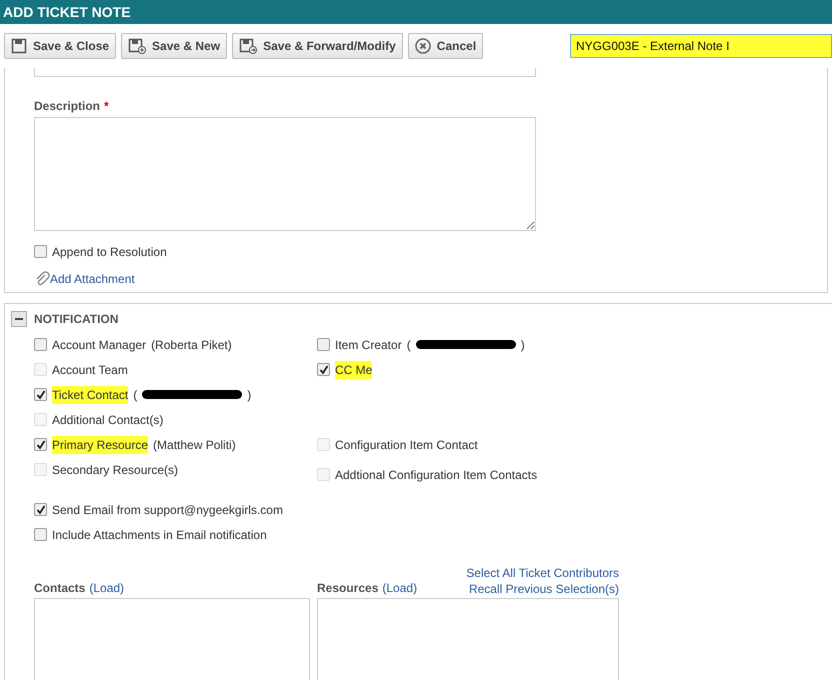 The width and height of the screenshot is (832, 680). Describe the element at coordinates (159, 535) in the screenshot. I see `option-label: Include Attachments in Email notification` at that location.